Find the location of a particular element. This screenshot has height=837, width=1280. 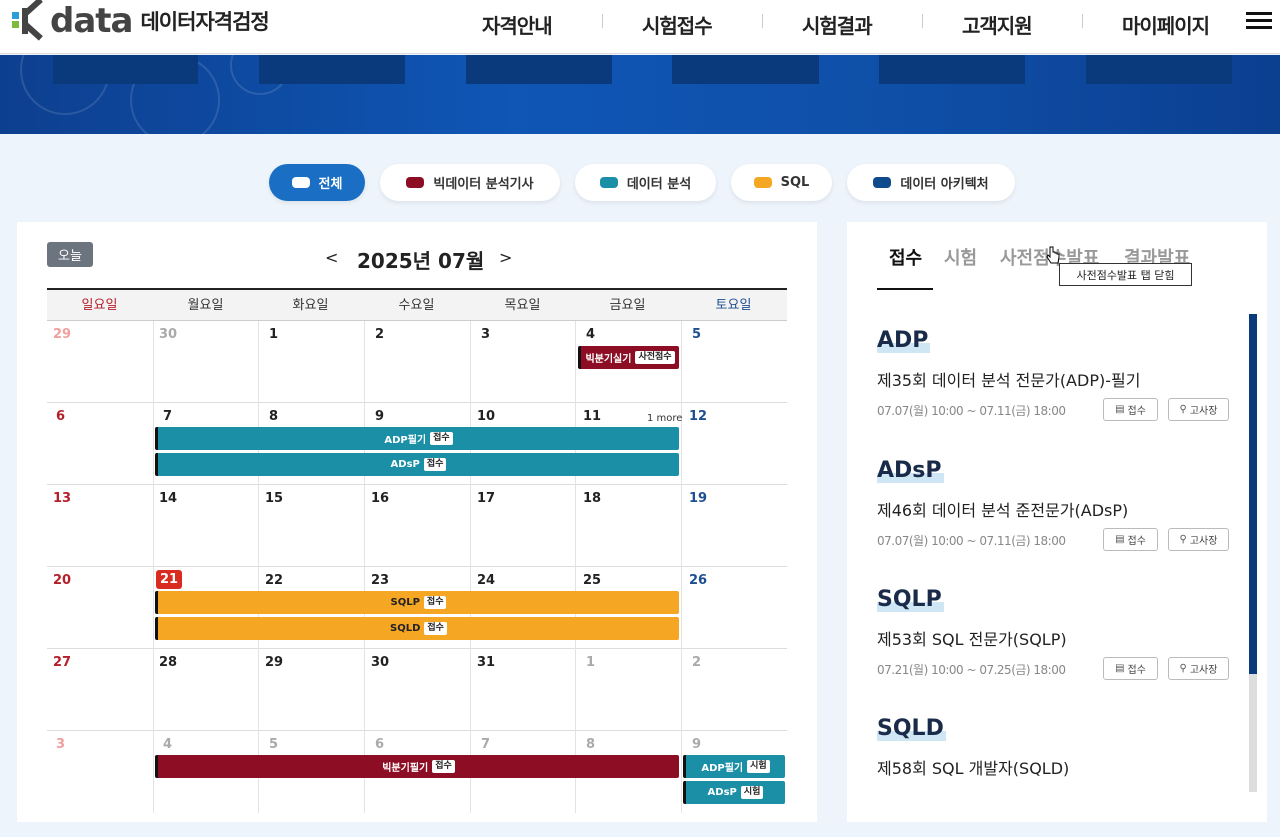

event-bar: ADP필기 시험 is located at coordinates (734, 766).